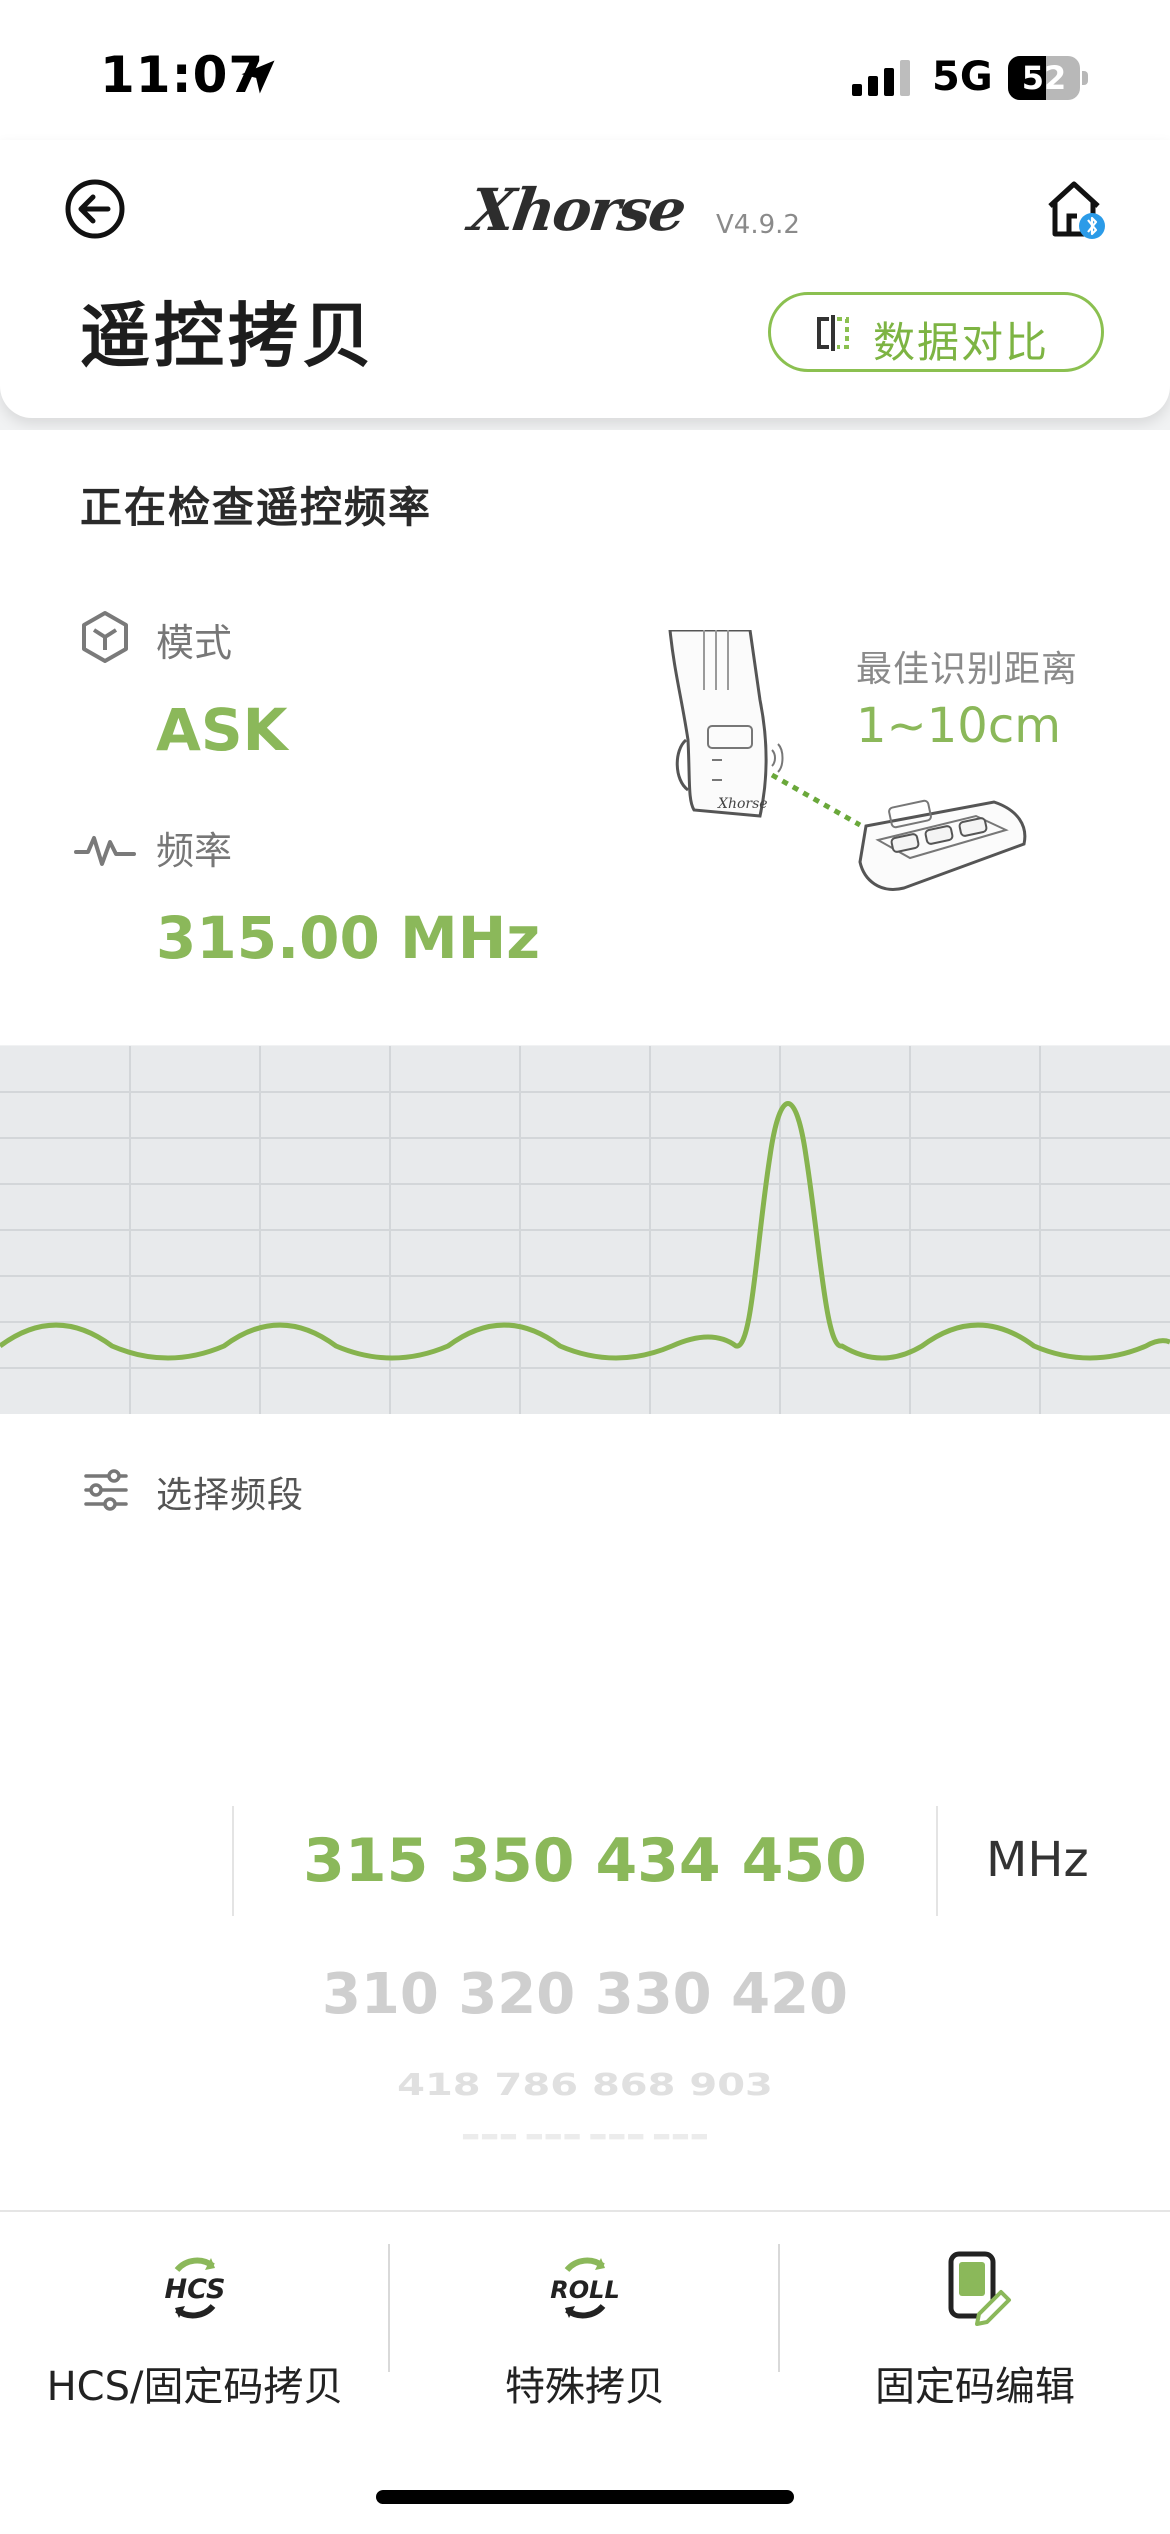 Image resolution: width=1170 pixels, height=2534 pixels. What do you see at coordinates (95, 209) in the screenshot?
I see `back-icon` at bounding box center [95, 209].